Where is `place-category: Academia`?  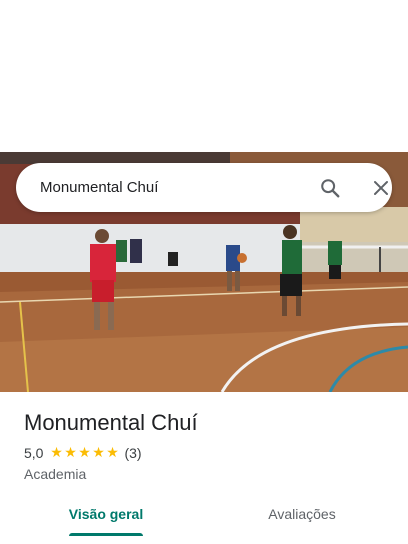
place-category: Academia is located at coordinates (55, 474).